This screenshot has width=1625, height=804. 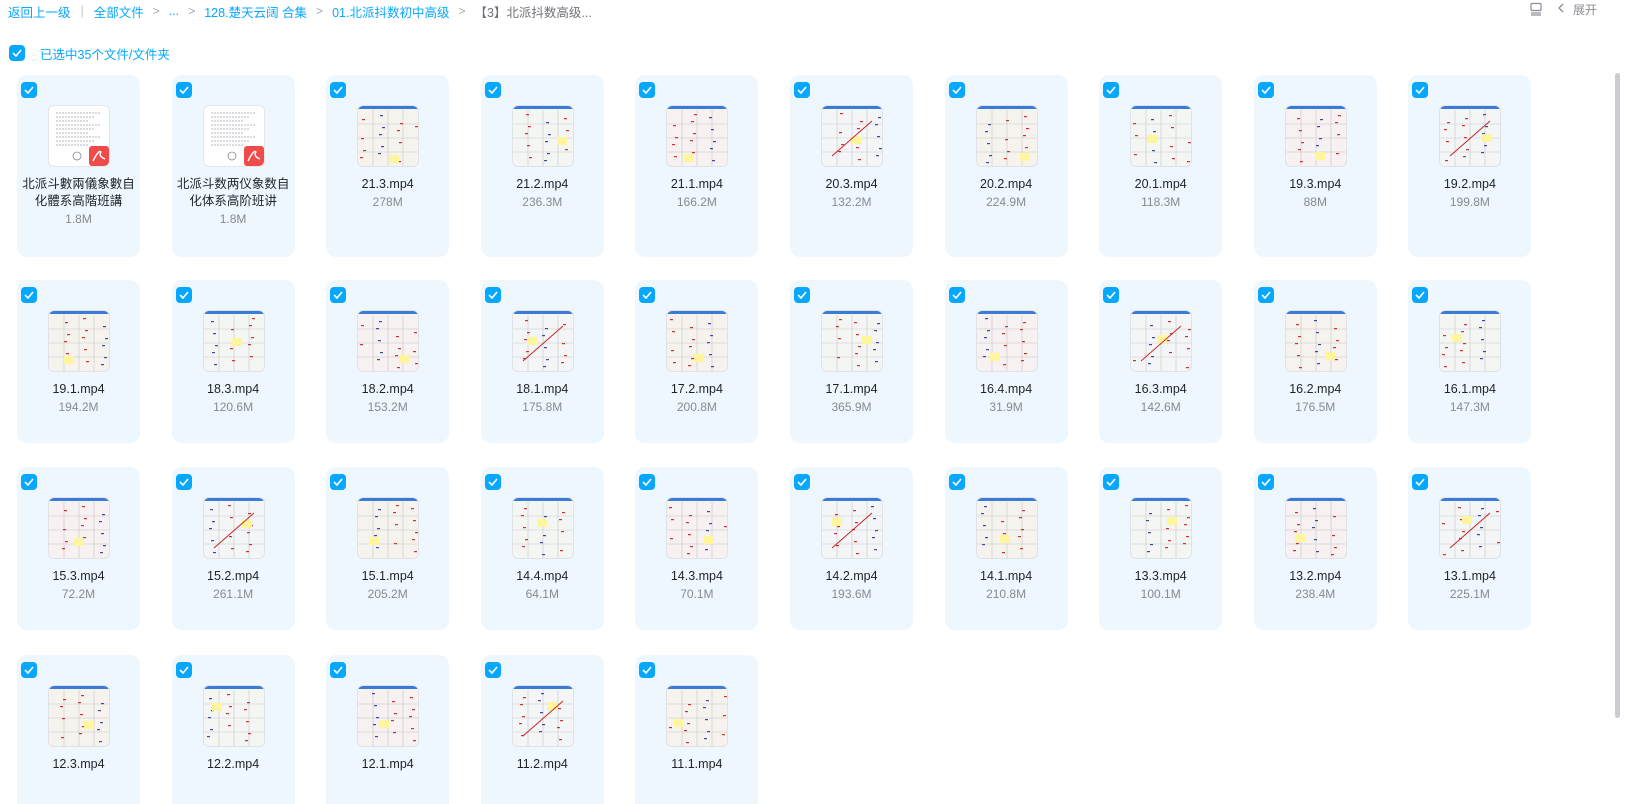 What do you see at coordinates (78, 548) in the screenshot?
I see `file-card: 15.3.mp4 72.2M` at bounding box center [78, 548].